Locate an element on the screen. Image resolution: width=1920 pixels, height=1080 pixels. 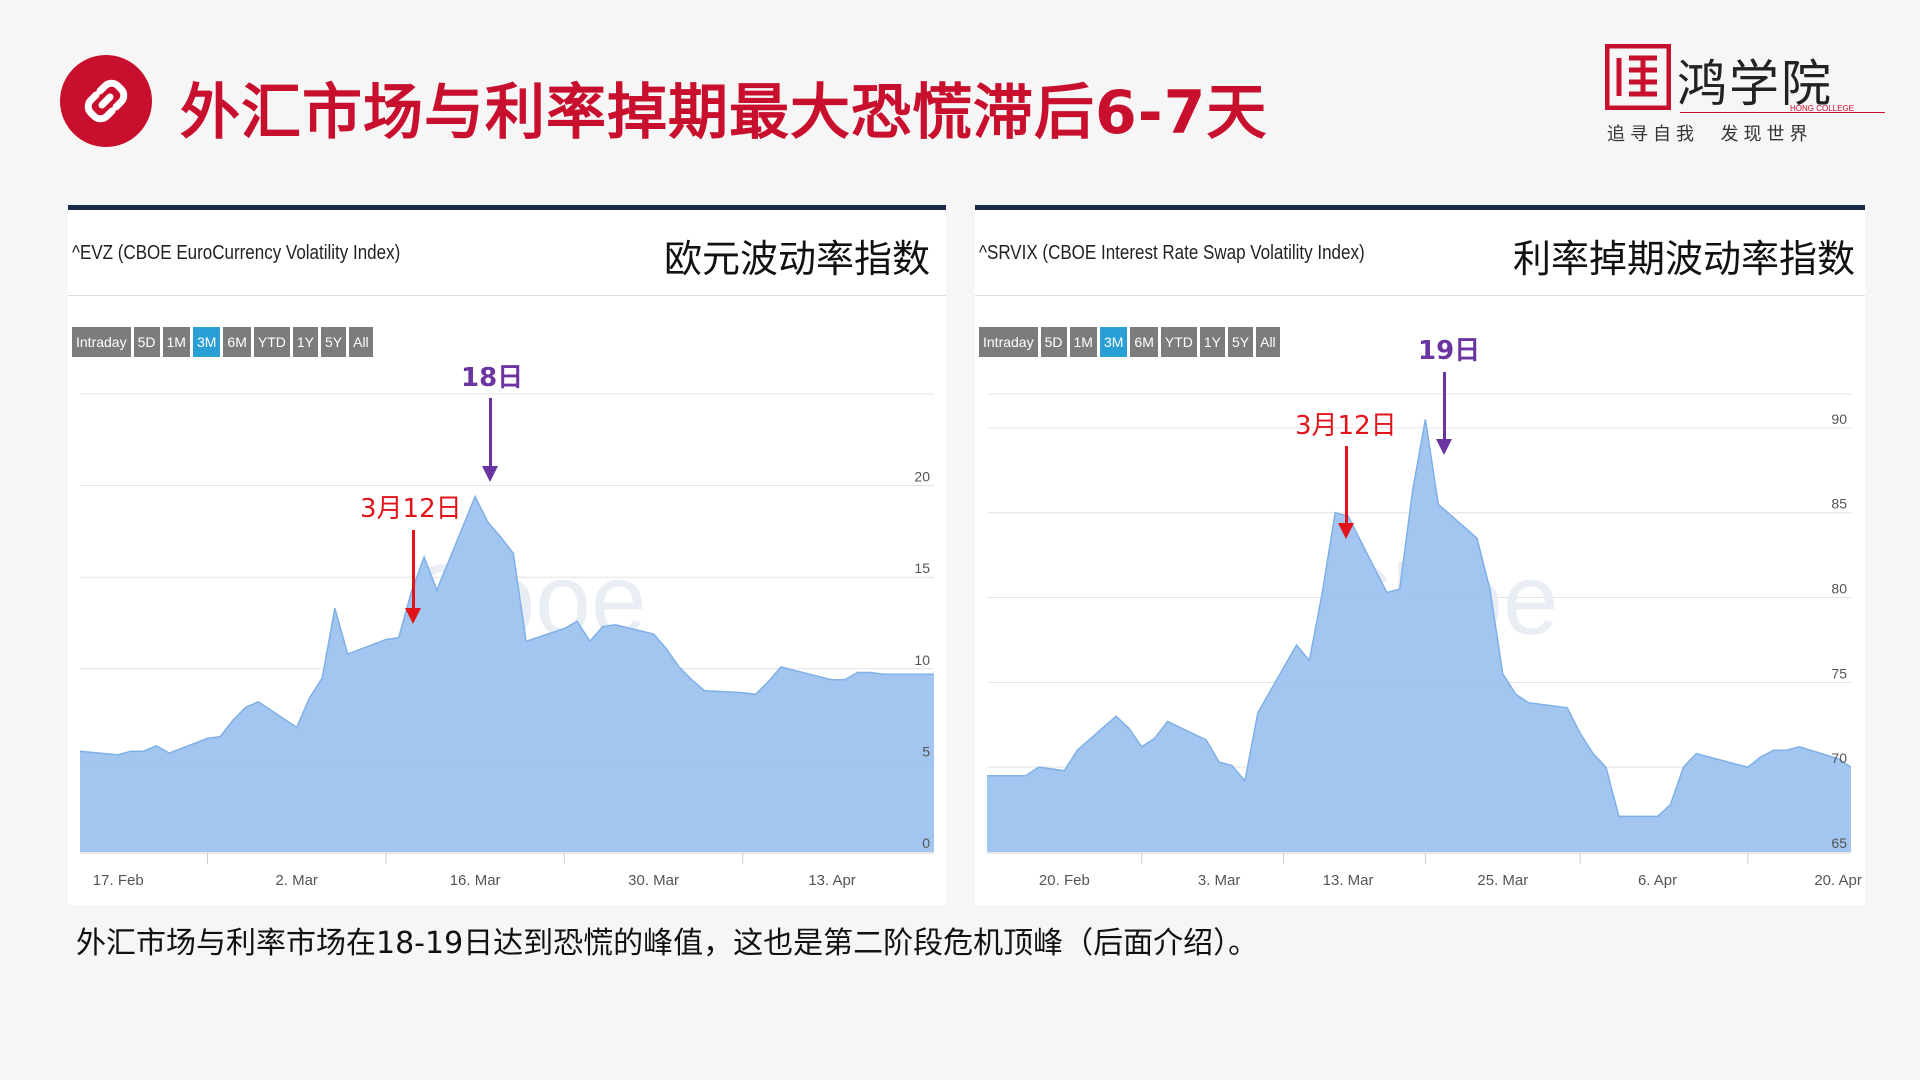
header-link-icon is located at coordinates (106, 101).